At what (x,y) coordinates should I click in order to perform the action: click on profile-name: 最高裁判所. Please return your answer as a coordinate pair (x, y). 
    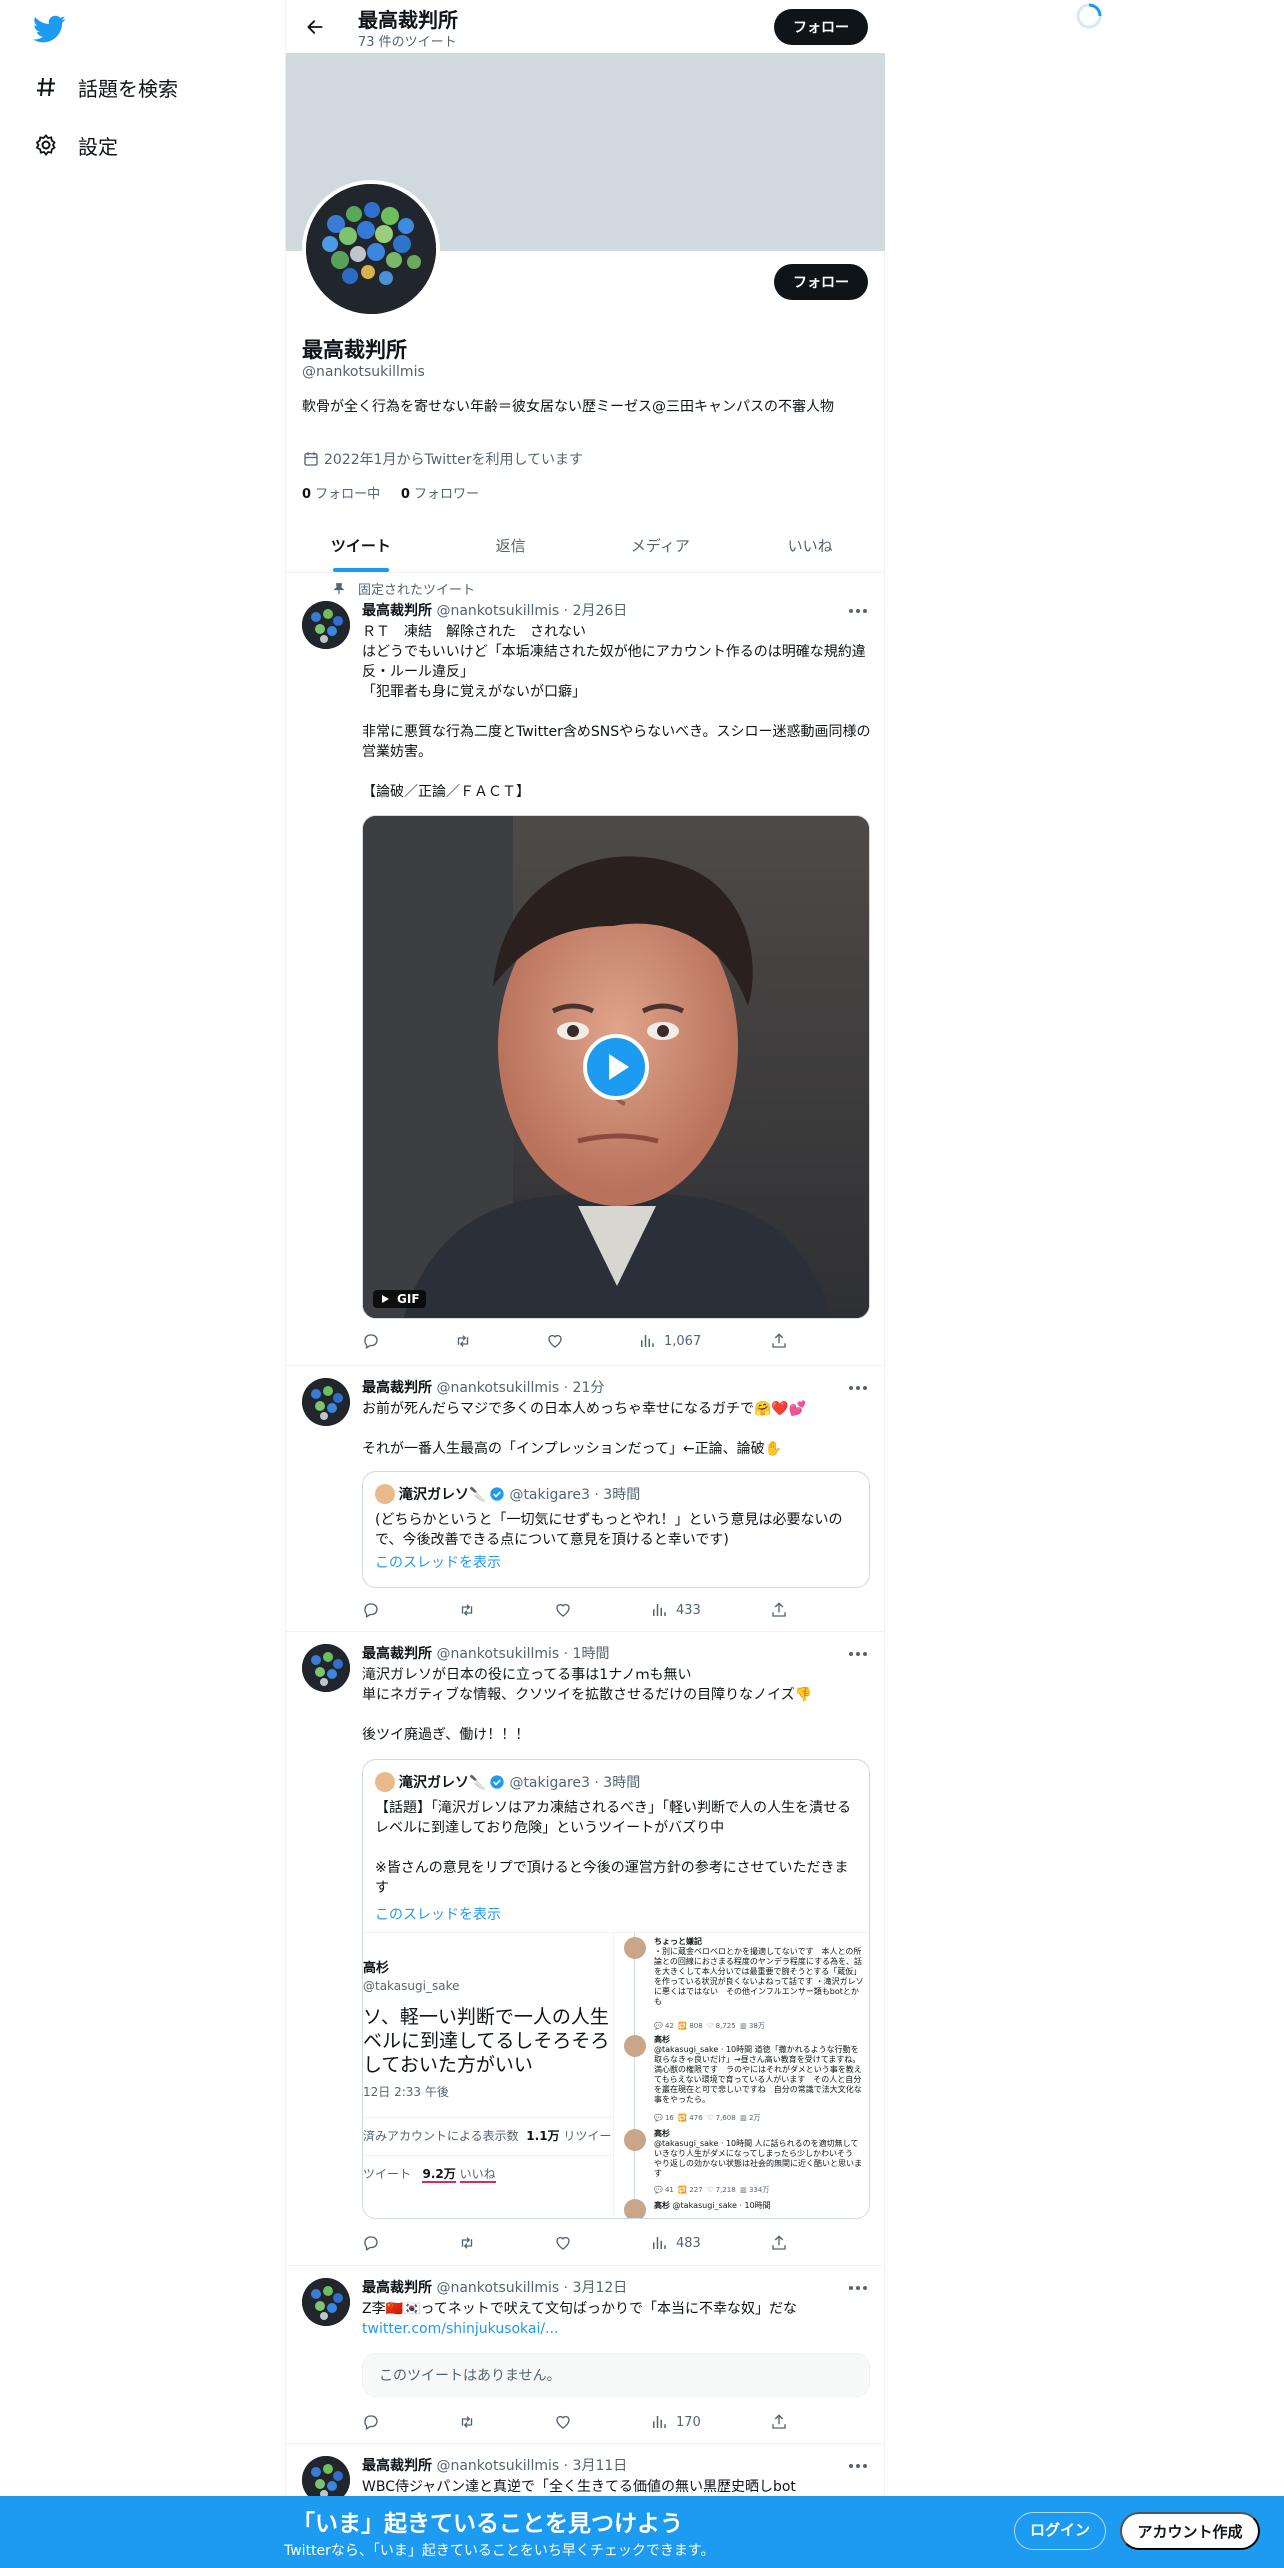
    Looking at the image, I should click on (354, 350).